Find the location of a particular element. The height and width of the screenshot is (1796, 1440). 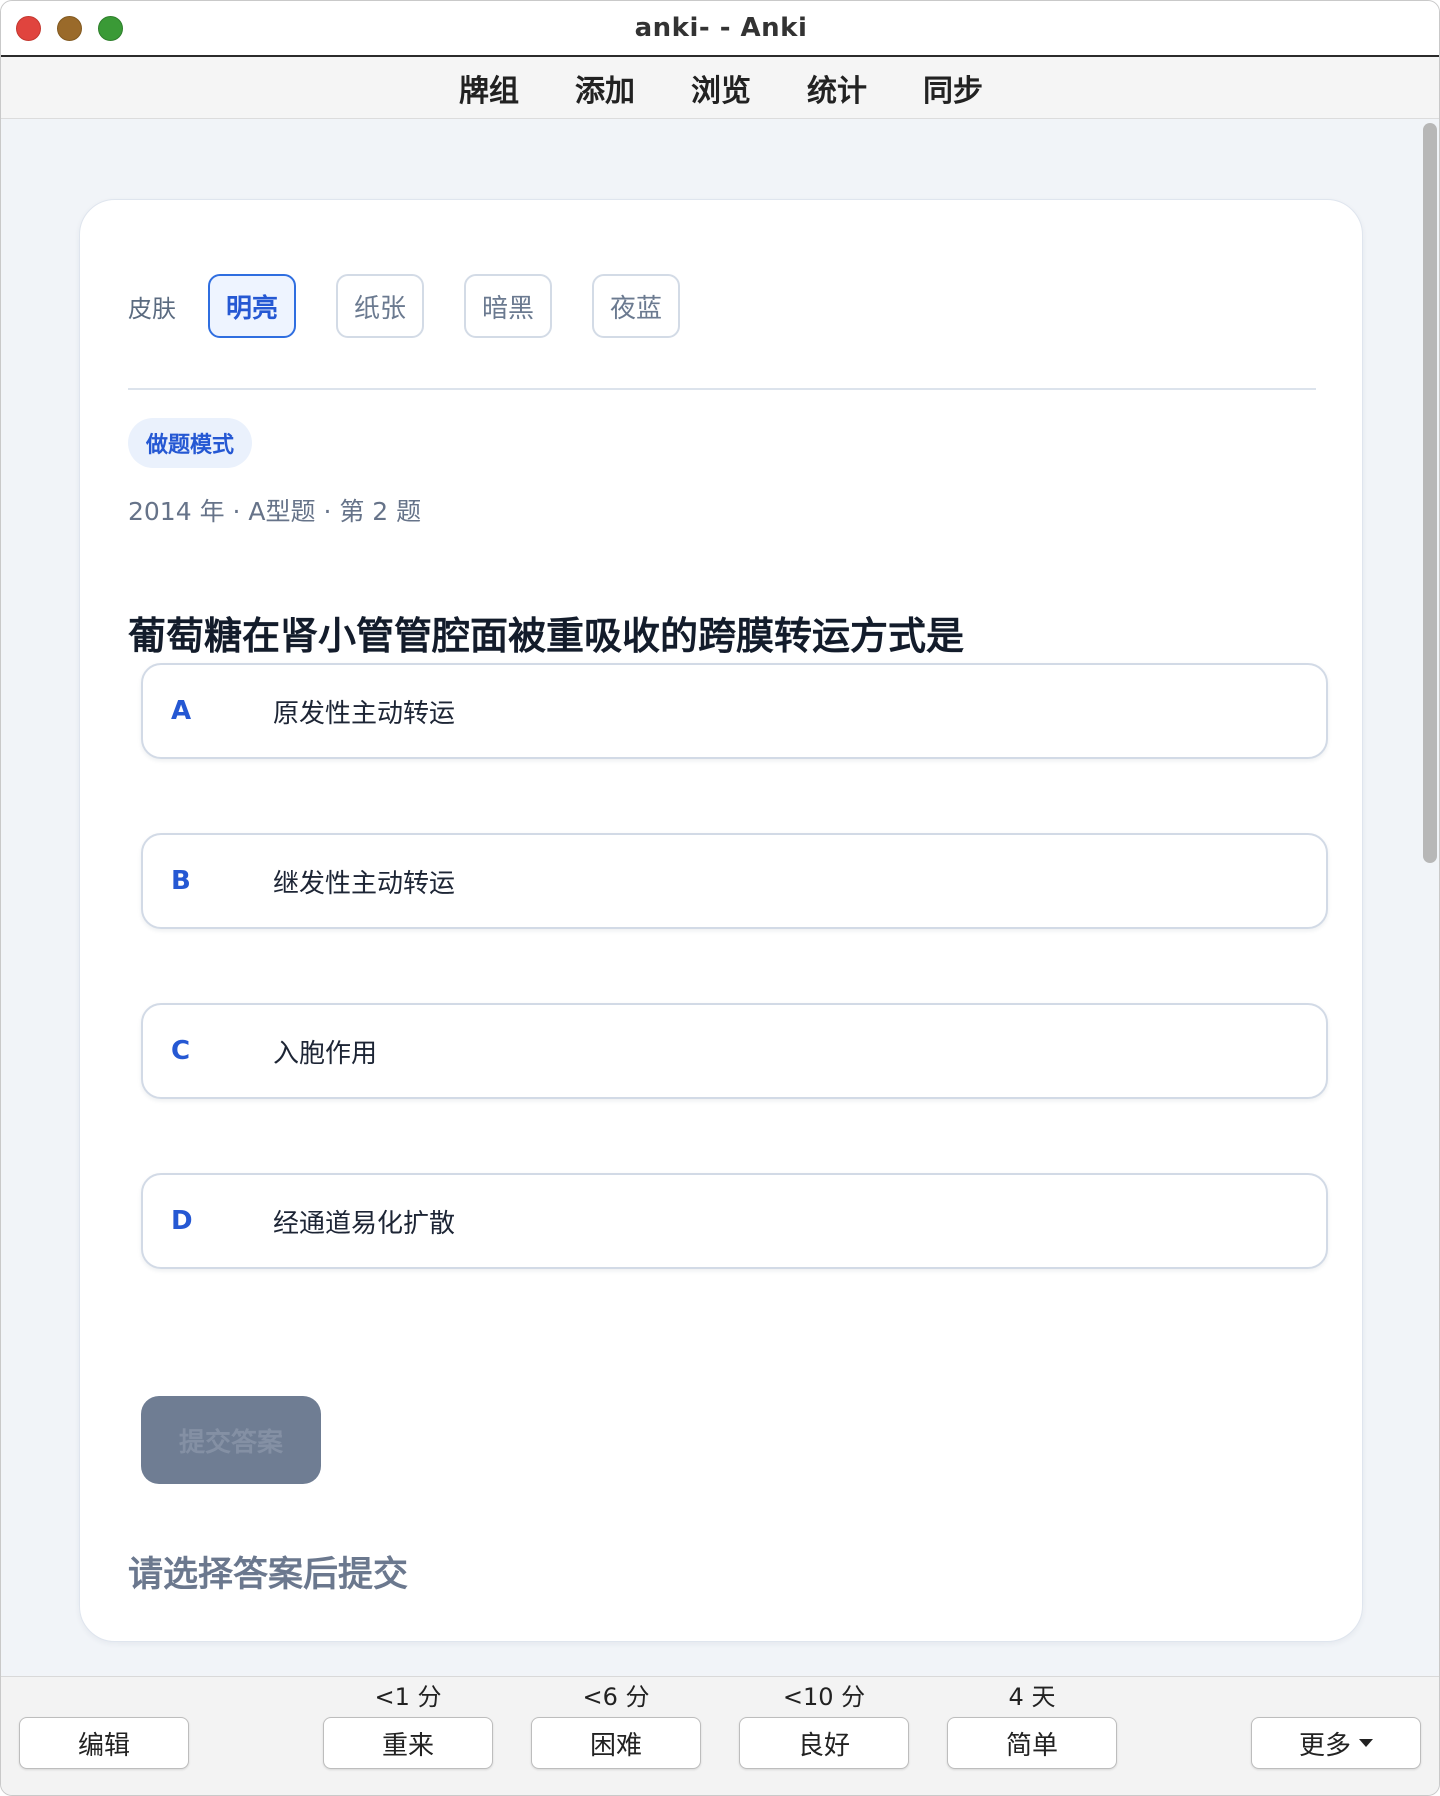

submit-answer-button: 提交答案 is located at coordinates (231, 1440).